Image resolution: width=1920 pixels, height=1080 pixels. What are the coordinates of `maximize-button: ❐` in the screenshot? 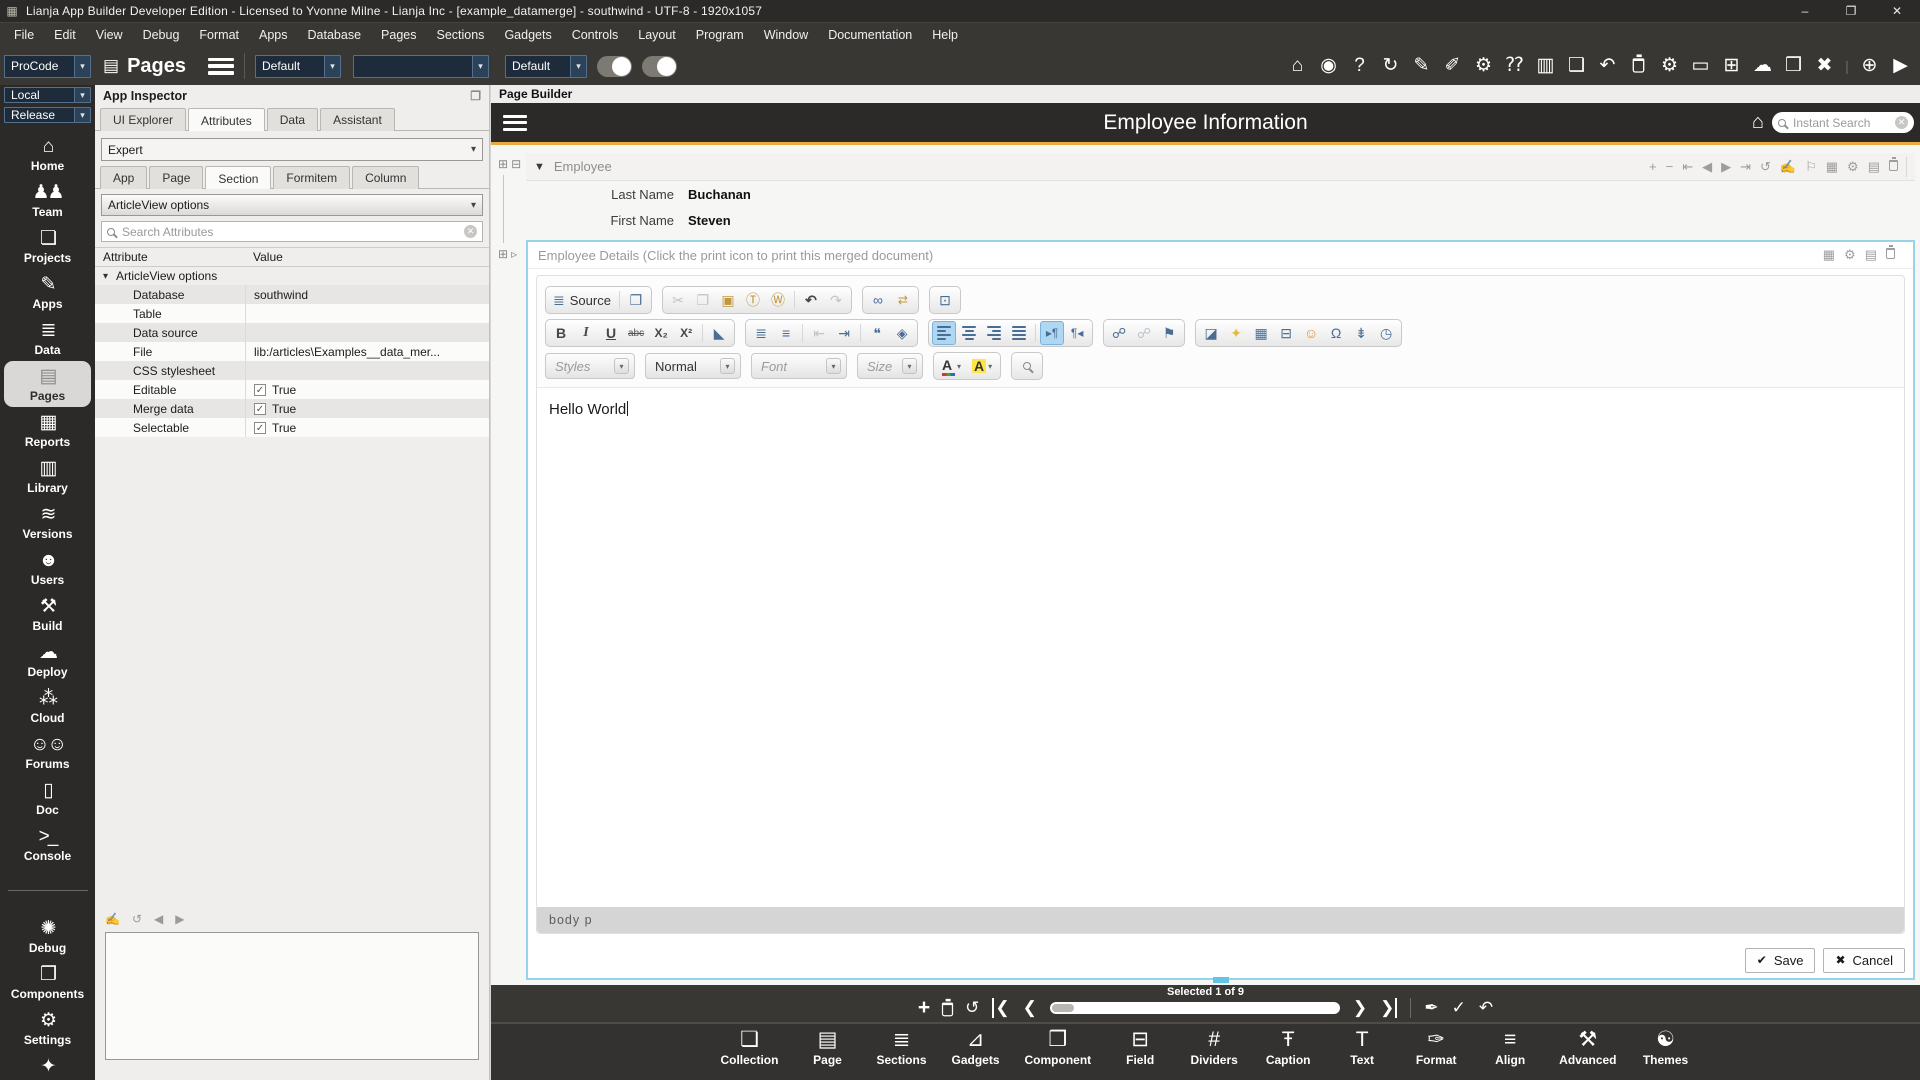 It's located at (1851, 11).